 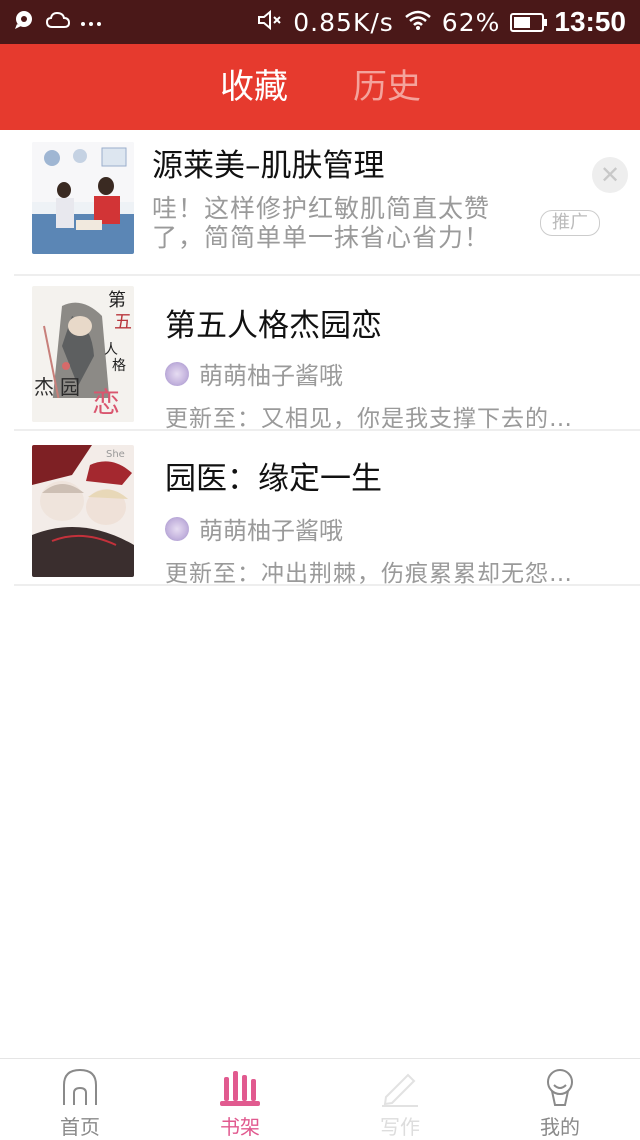 What do you see at coordinates (80, 1089) in the screenshot?
I see `home-icon` at bounding box center [80, 1089].